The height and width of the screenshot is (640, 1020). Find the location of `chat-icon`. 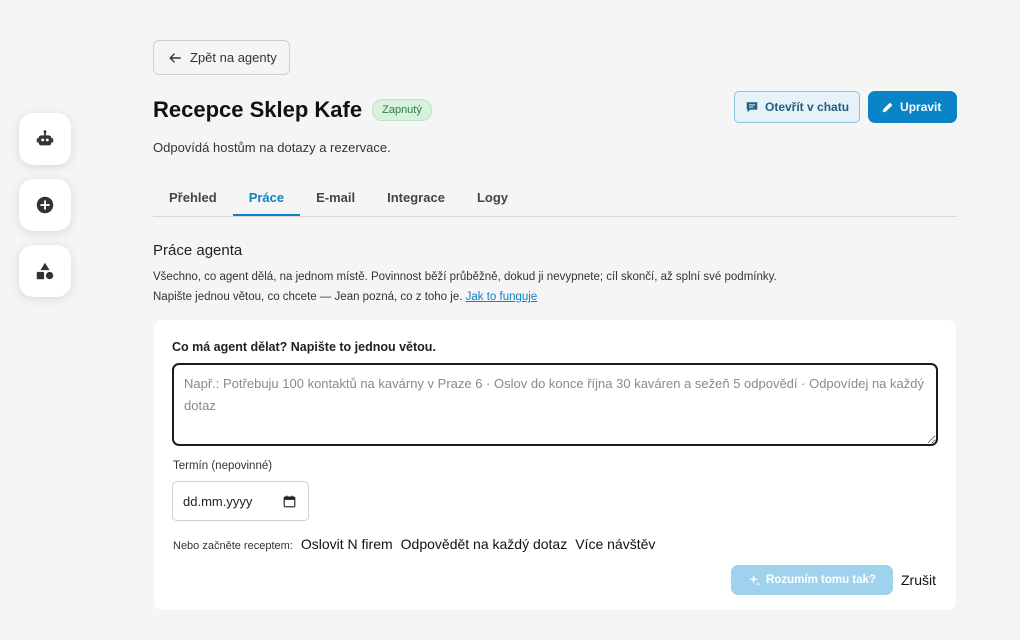

chat-icon is located at coordinates (752, 107).